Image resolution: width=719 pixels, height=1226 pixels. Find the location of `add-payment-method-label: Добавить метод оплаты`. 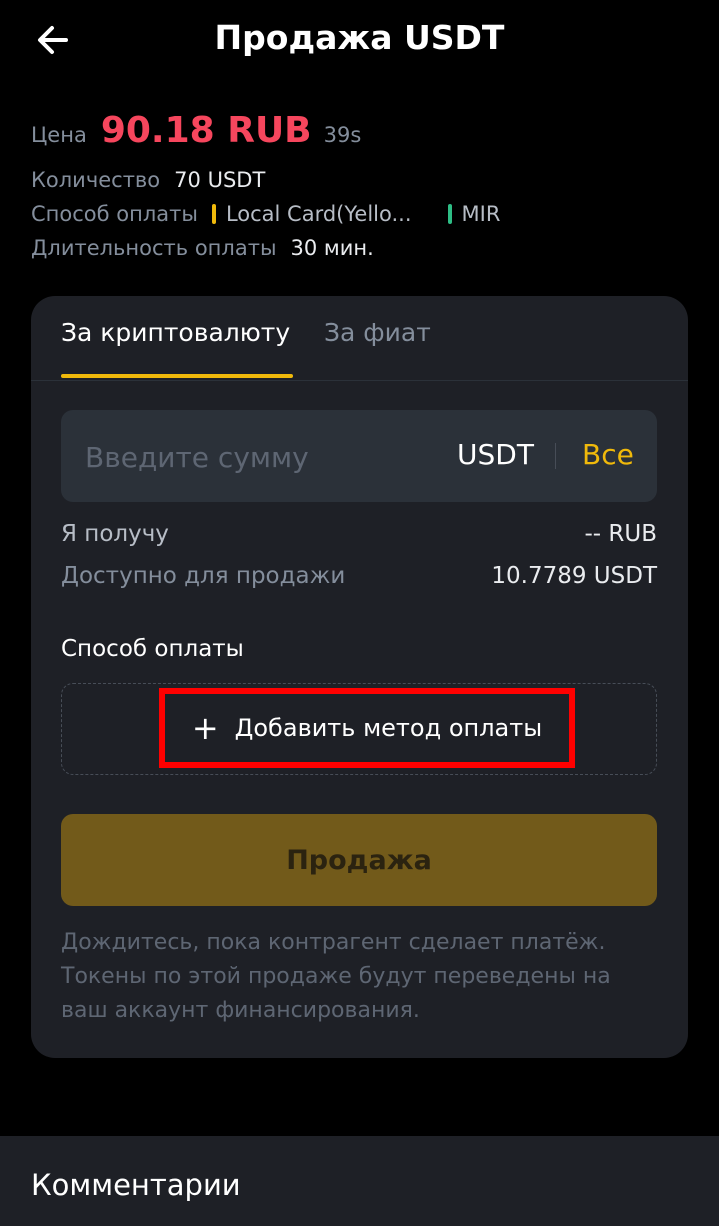

add-payment-method-label: Добавить метод оплаты is located at coordinates (388, 728).